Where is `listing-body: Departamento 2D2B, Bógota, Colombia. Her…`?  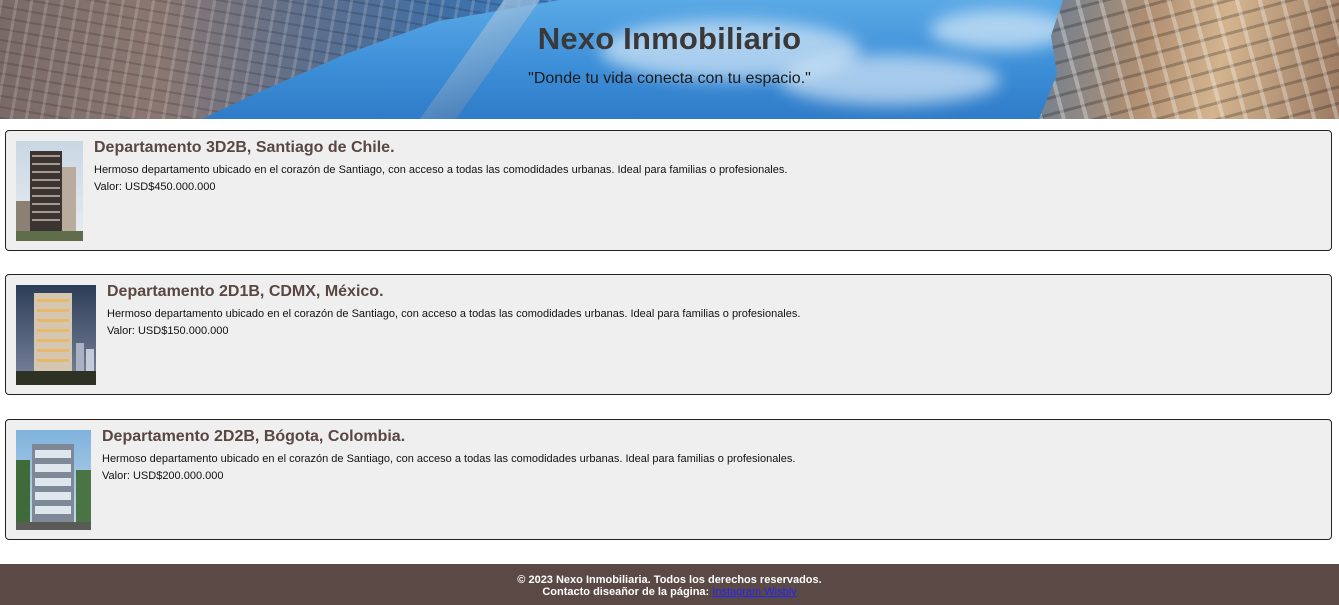 listing-body: Departamento 2D2B, Bógota, Colombia. Her… is located at coordinates (448, 455).